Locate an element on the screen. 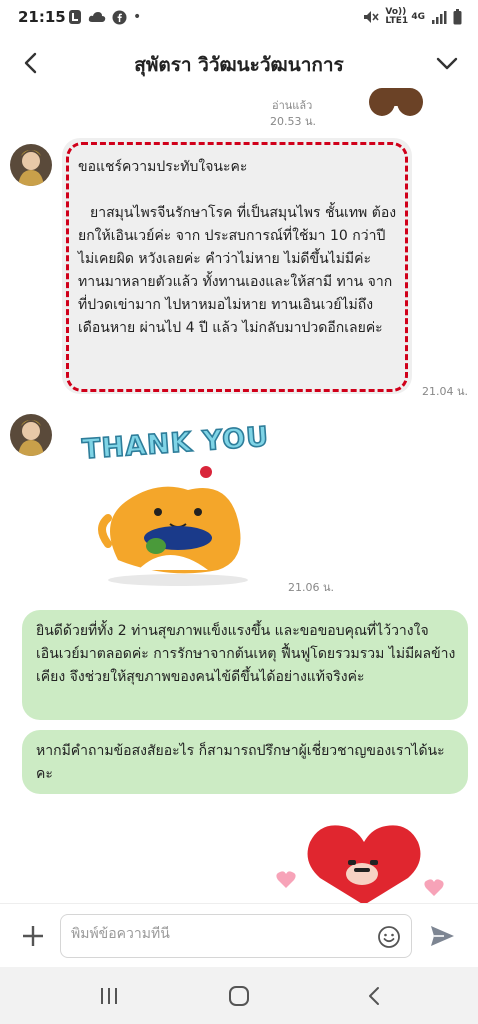 The width and height of the screenshot is (478, 1024). recent-apps-button is located at coordinates (109, 996).